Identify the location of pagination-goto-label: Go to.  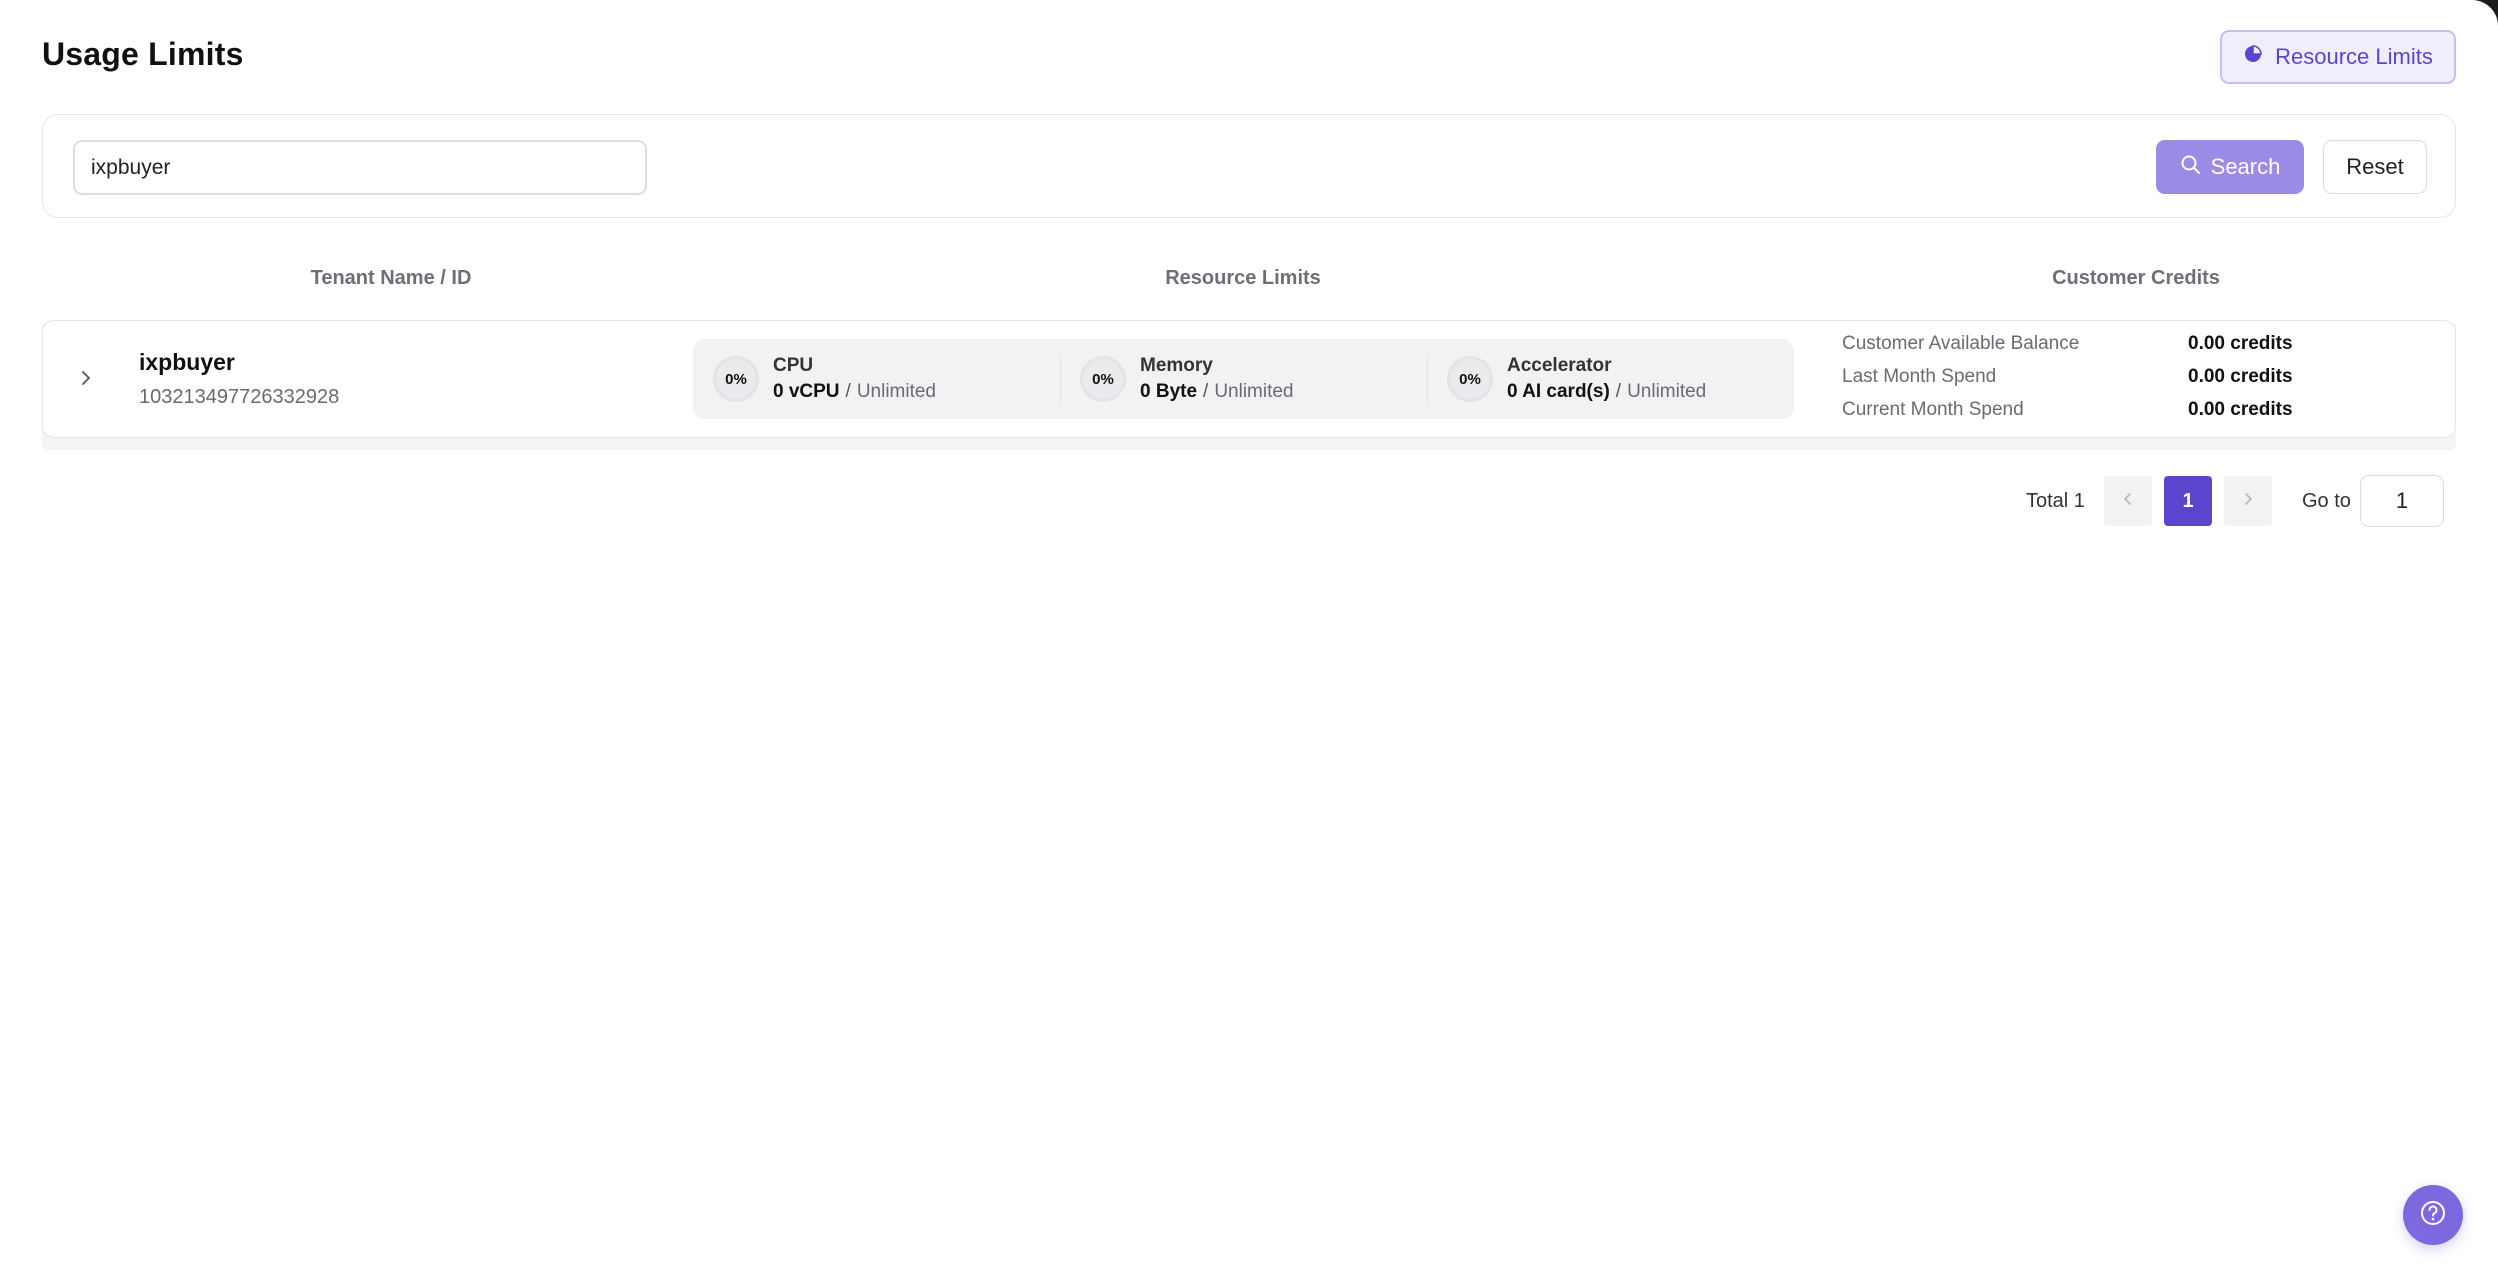
(2326, 501).